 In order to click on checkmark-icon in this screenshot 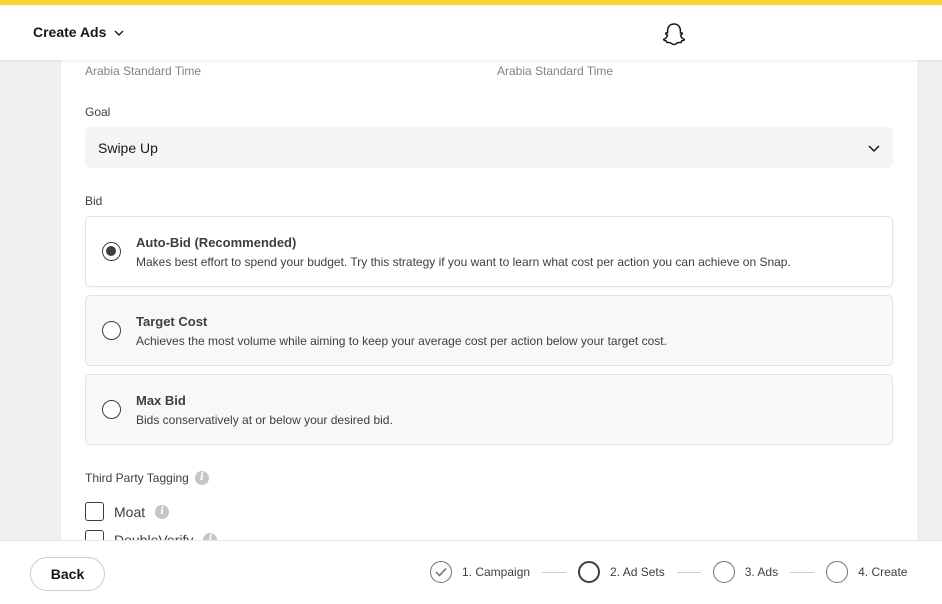, I will do `click(441, 572)`.